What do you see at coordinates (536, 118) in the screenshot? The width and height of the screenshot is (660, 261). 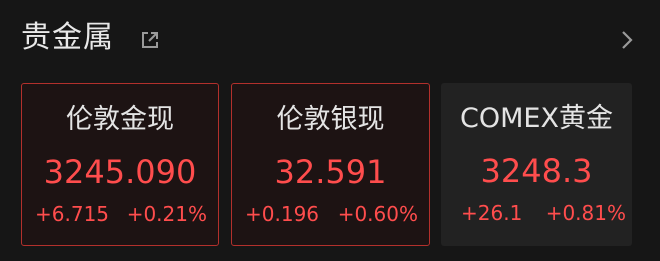 I see `quote-name: COMEX黄金` at bounding box center [536, 118].